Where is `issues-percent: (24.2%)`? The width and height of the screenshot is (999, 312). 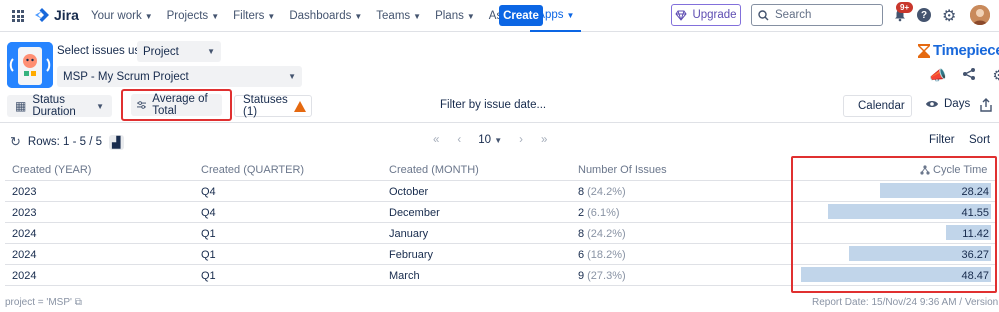
issues-percent: (24.2%) is located at coordinates (606, 192).